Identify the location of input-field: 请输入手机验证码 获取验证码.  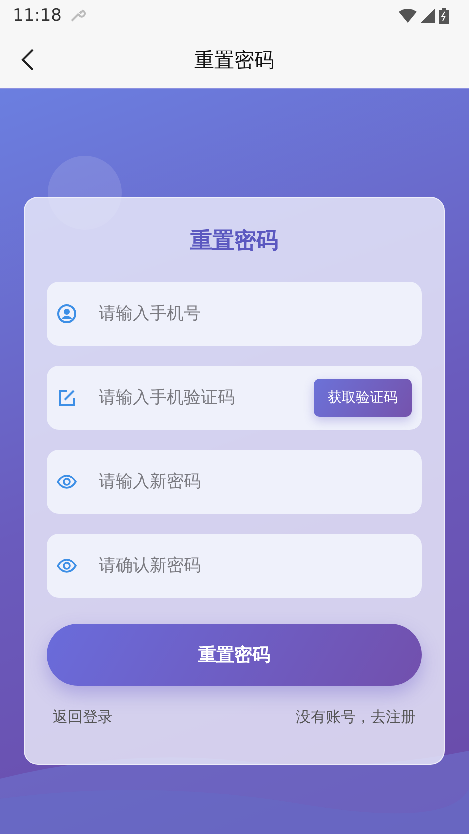
(234, 398).